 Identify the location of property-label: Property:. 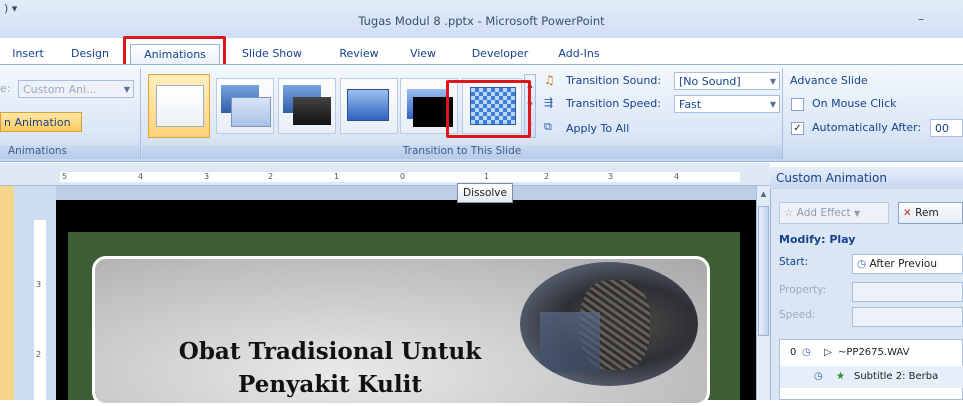
(803, 290).